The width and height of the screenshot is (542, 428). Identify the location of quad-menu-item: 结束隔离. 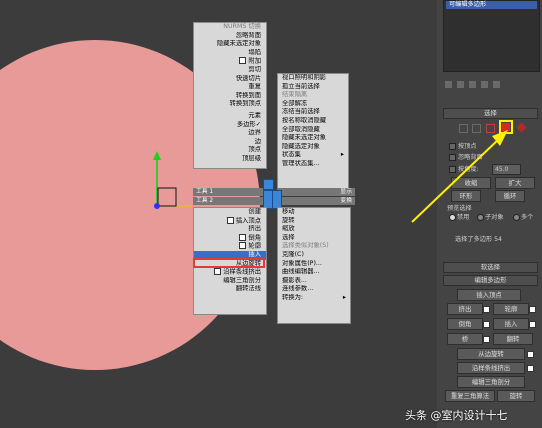
(313, 95).